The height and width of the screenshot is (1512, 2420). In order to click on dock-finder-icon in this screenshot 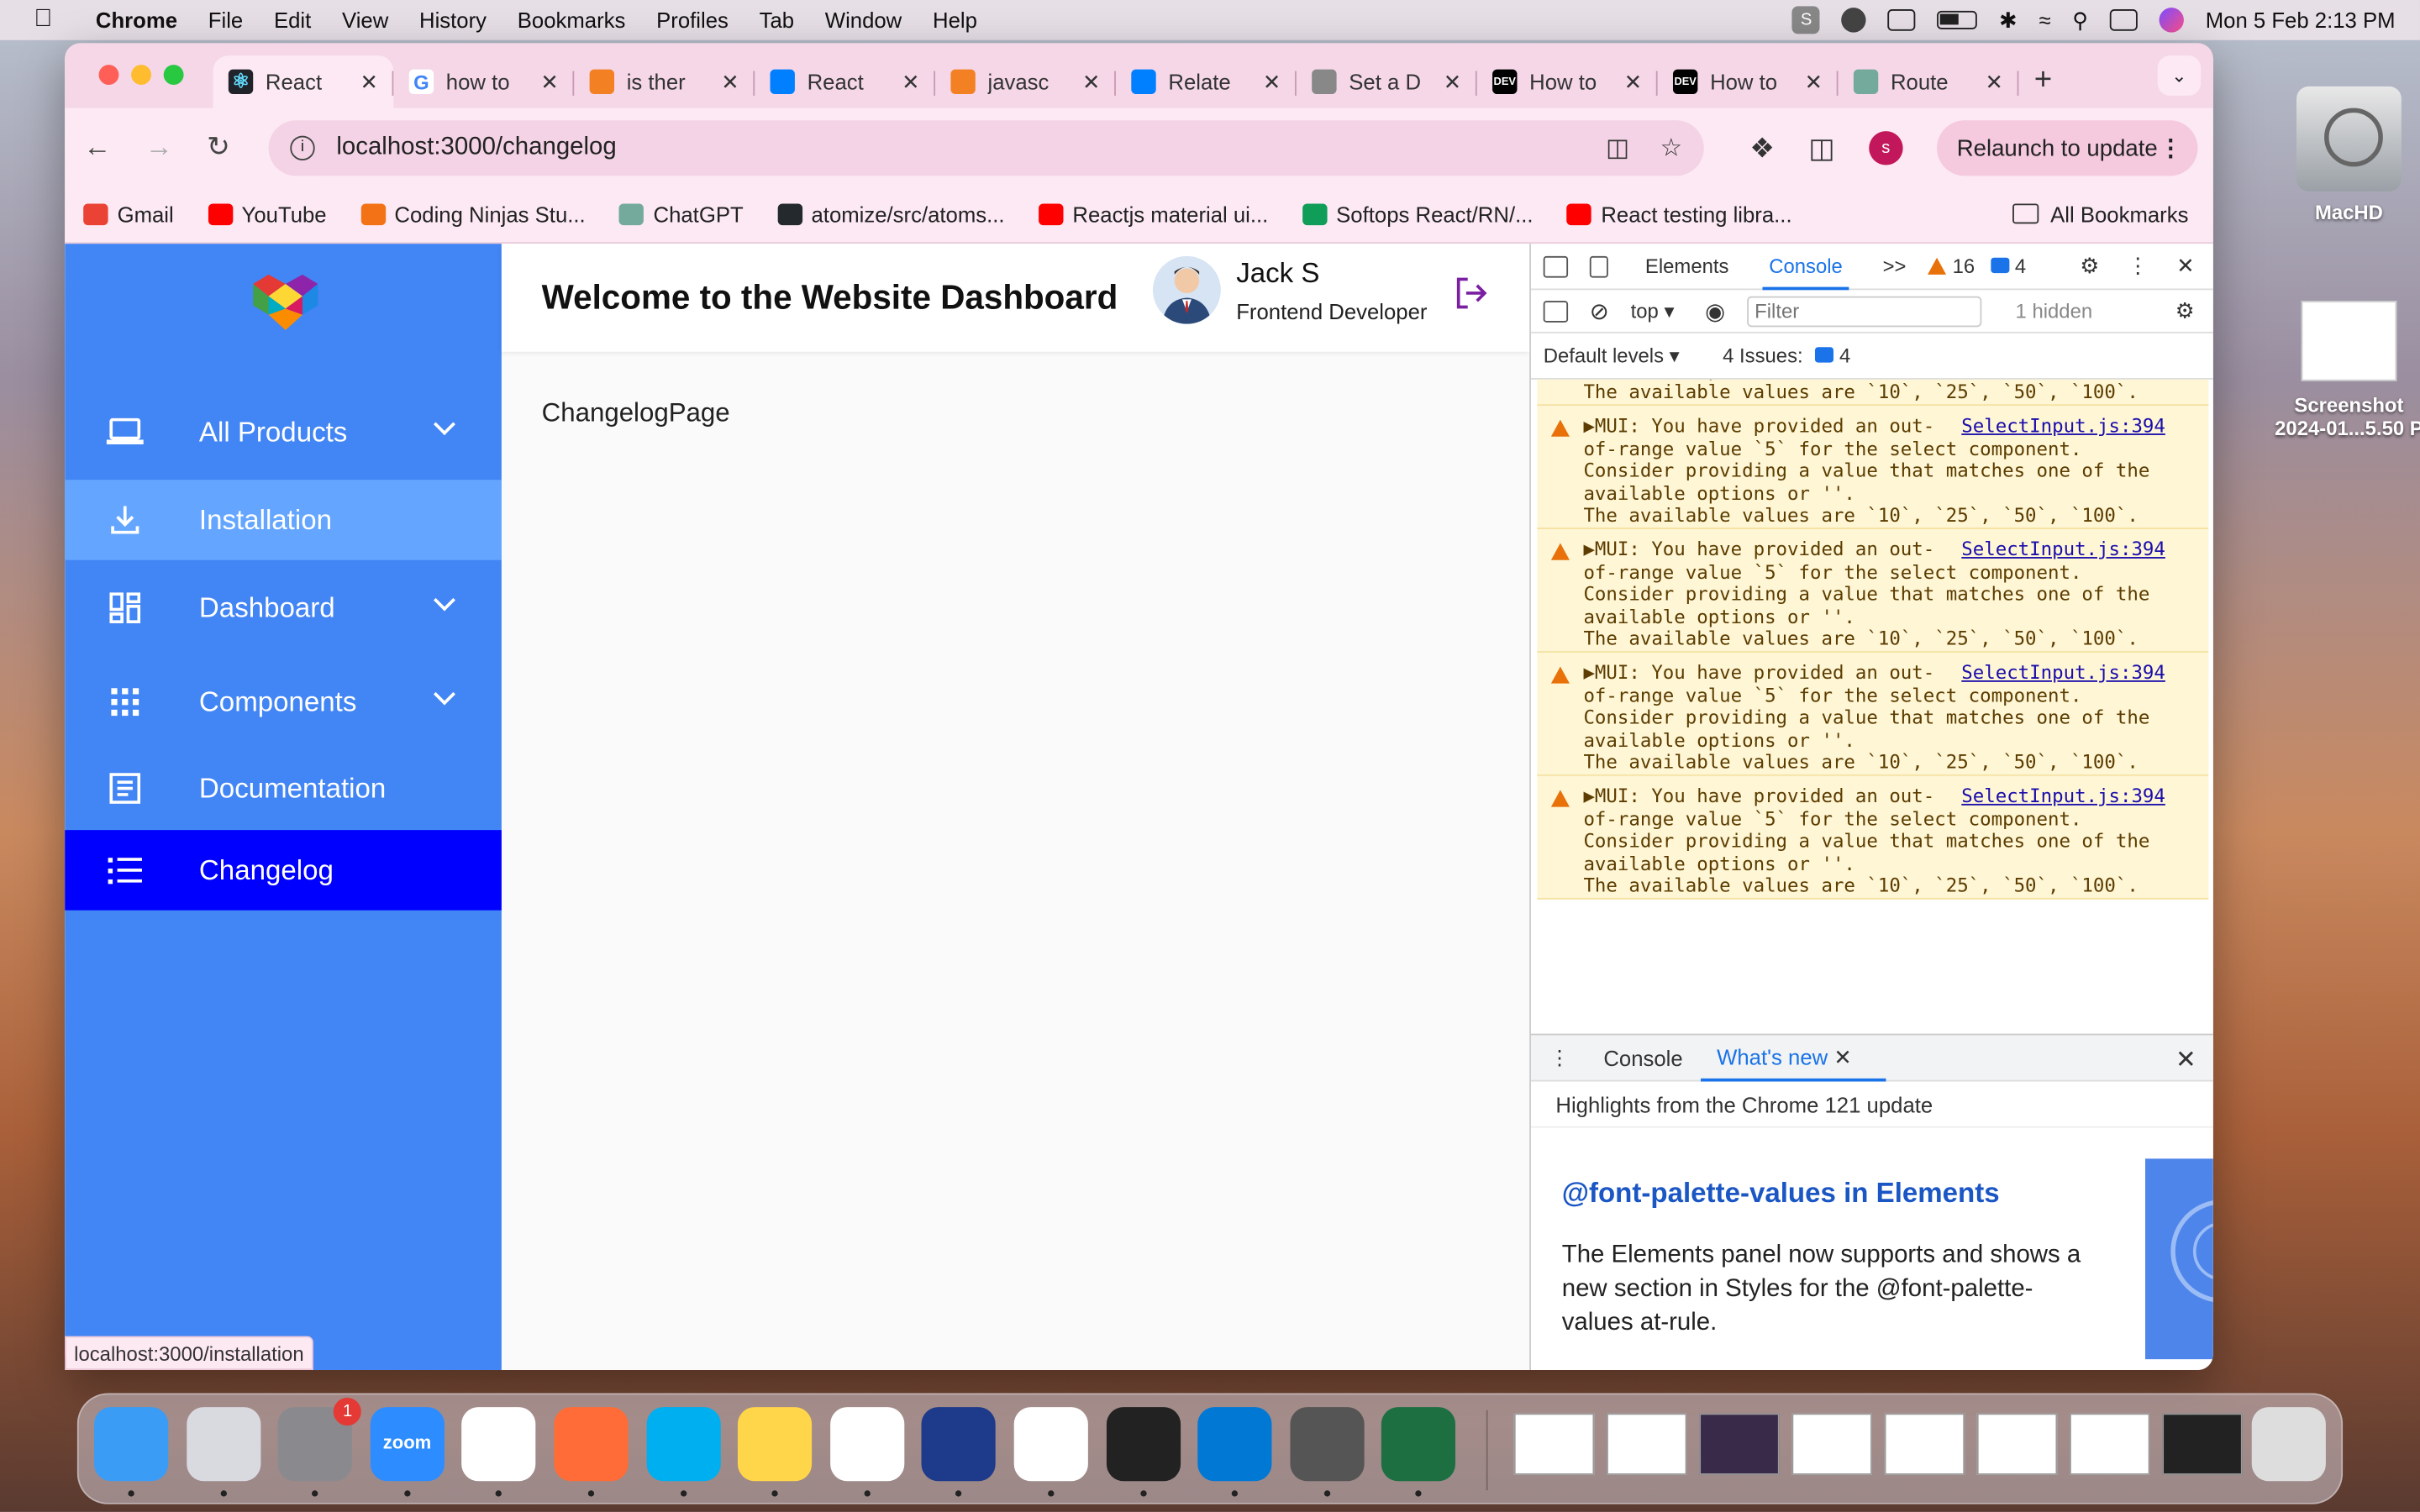, I will do `click(131, 1452)`.